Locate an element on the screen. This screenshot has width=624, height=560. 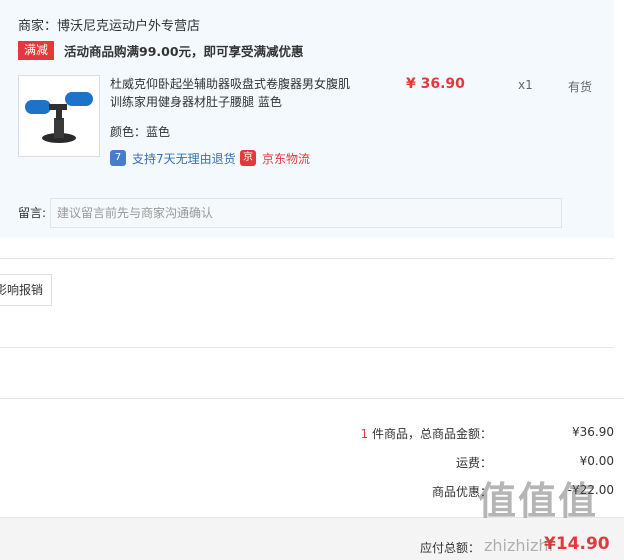
goods-total: ¥36.90 is located at coordinates (593, 432).